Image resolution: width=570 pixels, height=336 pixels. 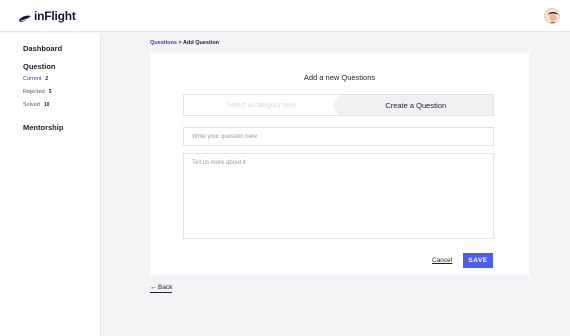 What do you see at coordinates (46, 105) in the screenshot?
I see `count-badge: 10` at bounding box center [46, 105].